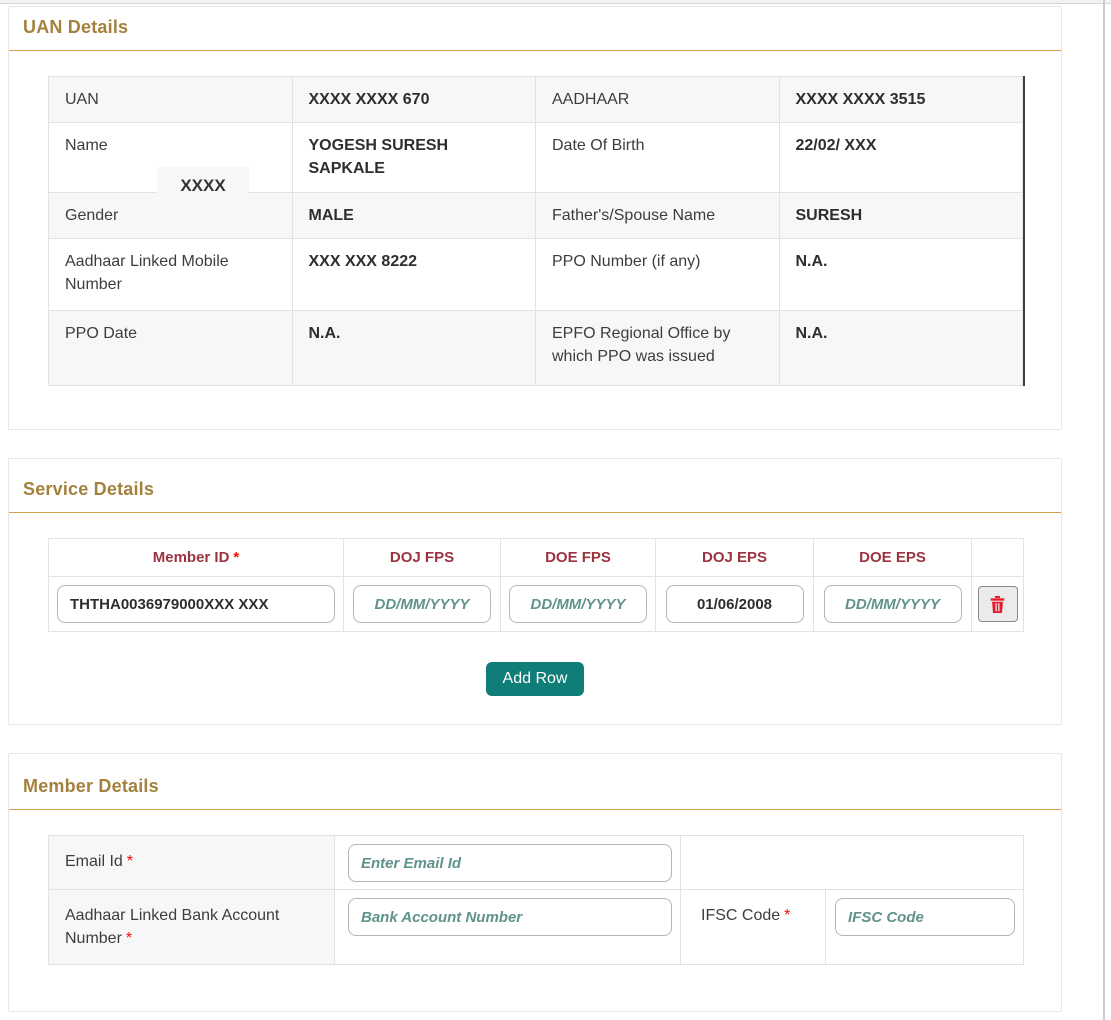 This screenshot has height=1020, width=1111. I want to click on uan-value: XXXX XXXX 670, so click(413, 99).